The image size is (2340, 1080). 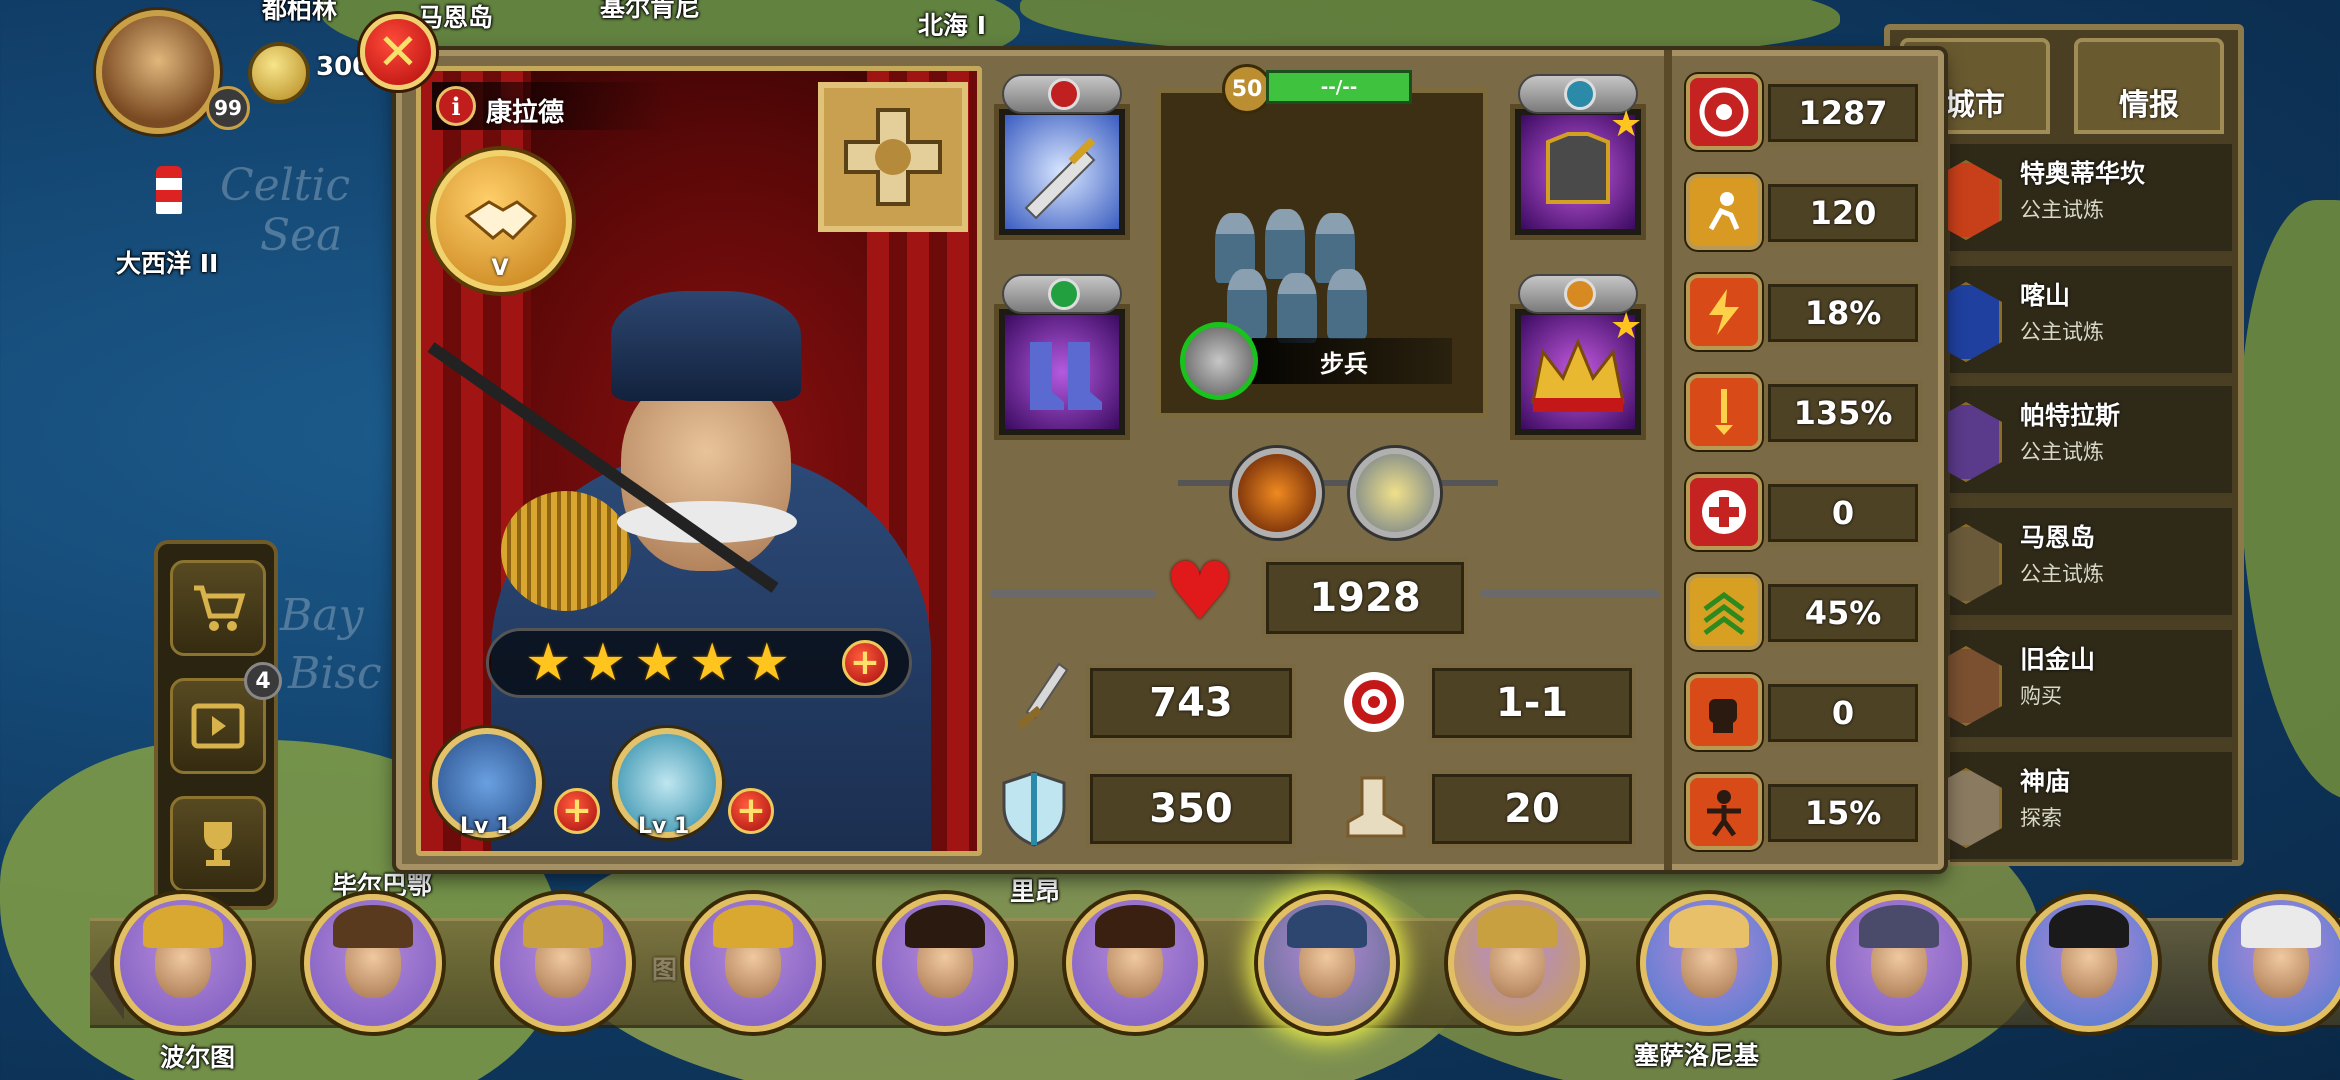 I want to click on lady-hero-portrait, so click(x=1709, y=963).